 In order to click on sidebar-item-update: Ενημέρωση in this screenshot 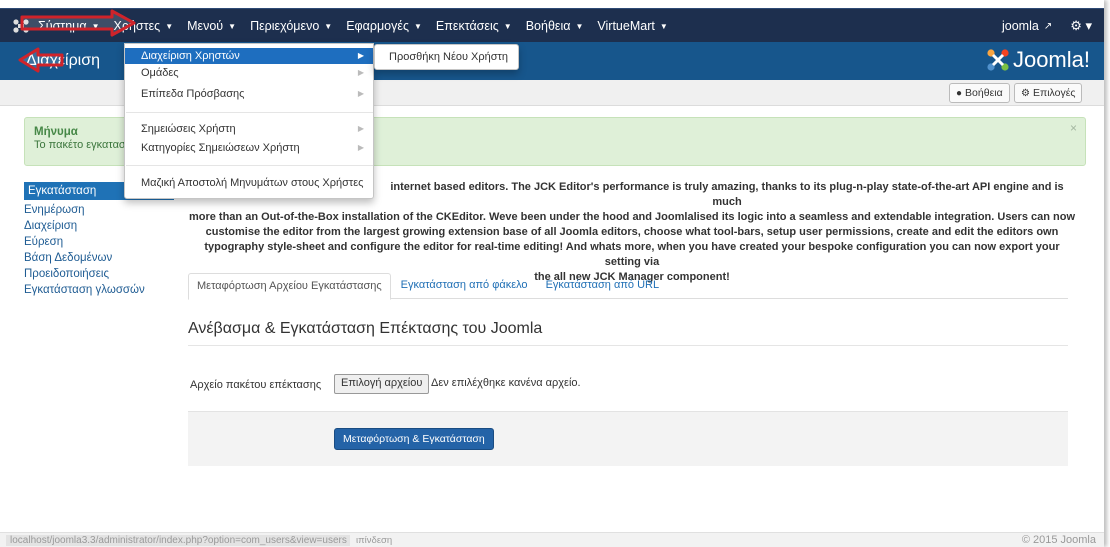, I will do `click(99, 210)`.